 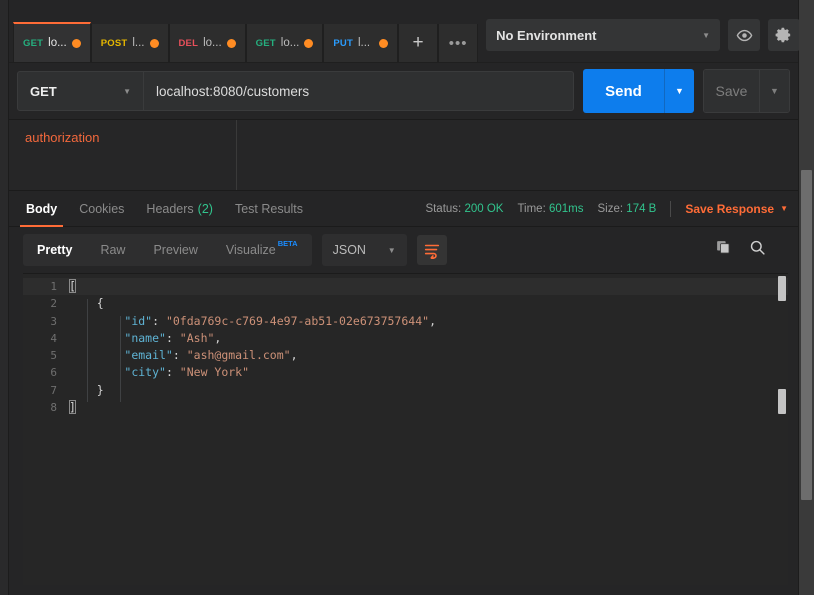 What do you see at coordinates (53, 304) in the screenshot?
I see `line-number: 2` at bounding box center [53, 304].